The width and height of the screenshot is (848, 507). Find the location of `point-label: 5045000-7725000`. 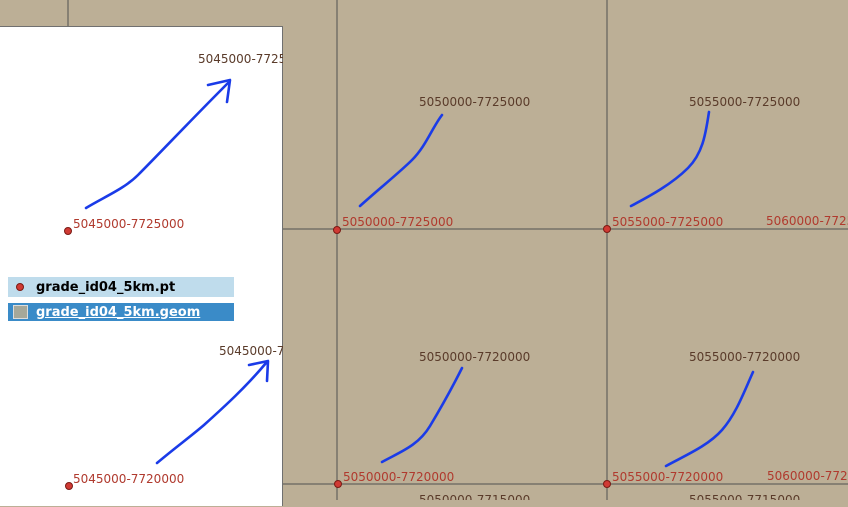

point-label: 5045000-7725000 is located at coordinates (128, 224).